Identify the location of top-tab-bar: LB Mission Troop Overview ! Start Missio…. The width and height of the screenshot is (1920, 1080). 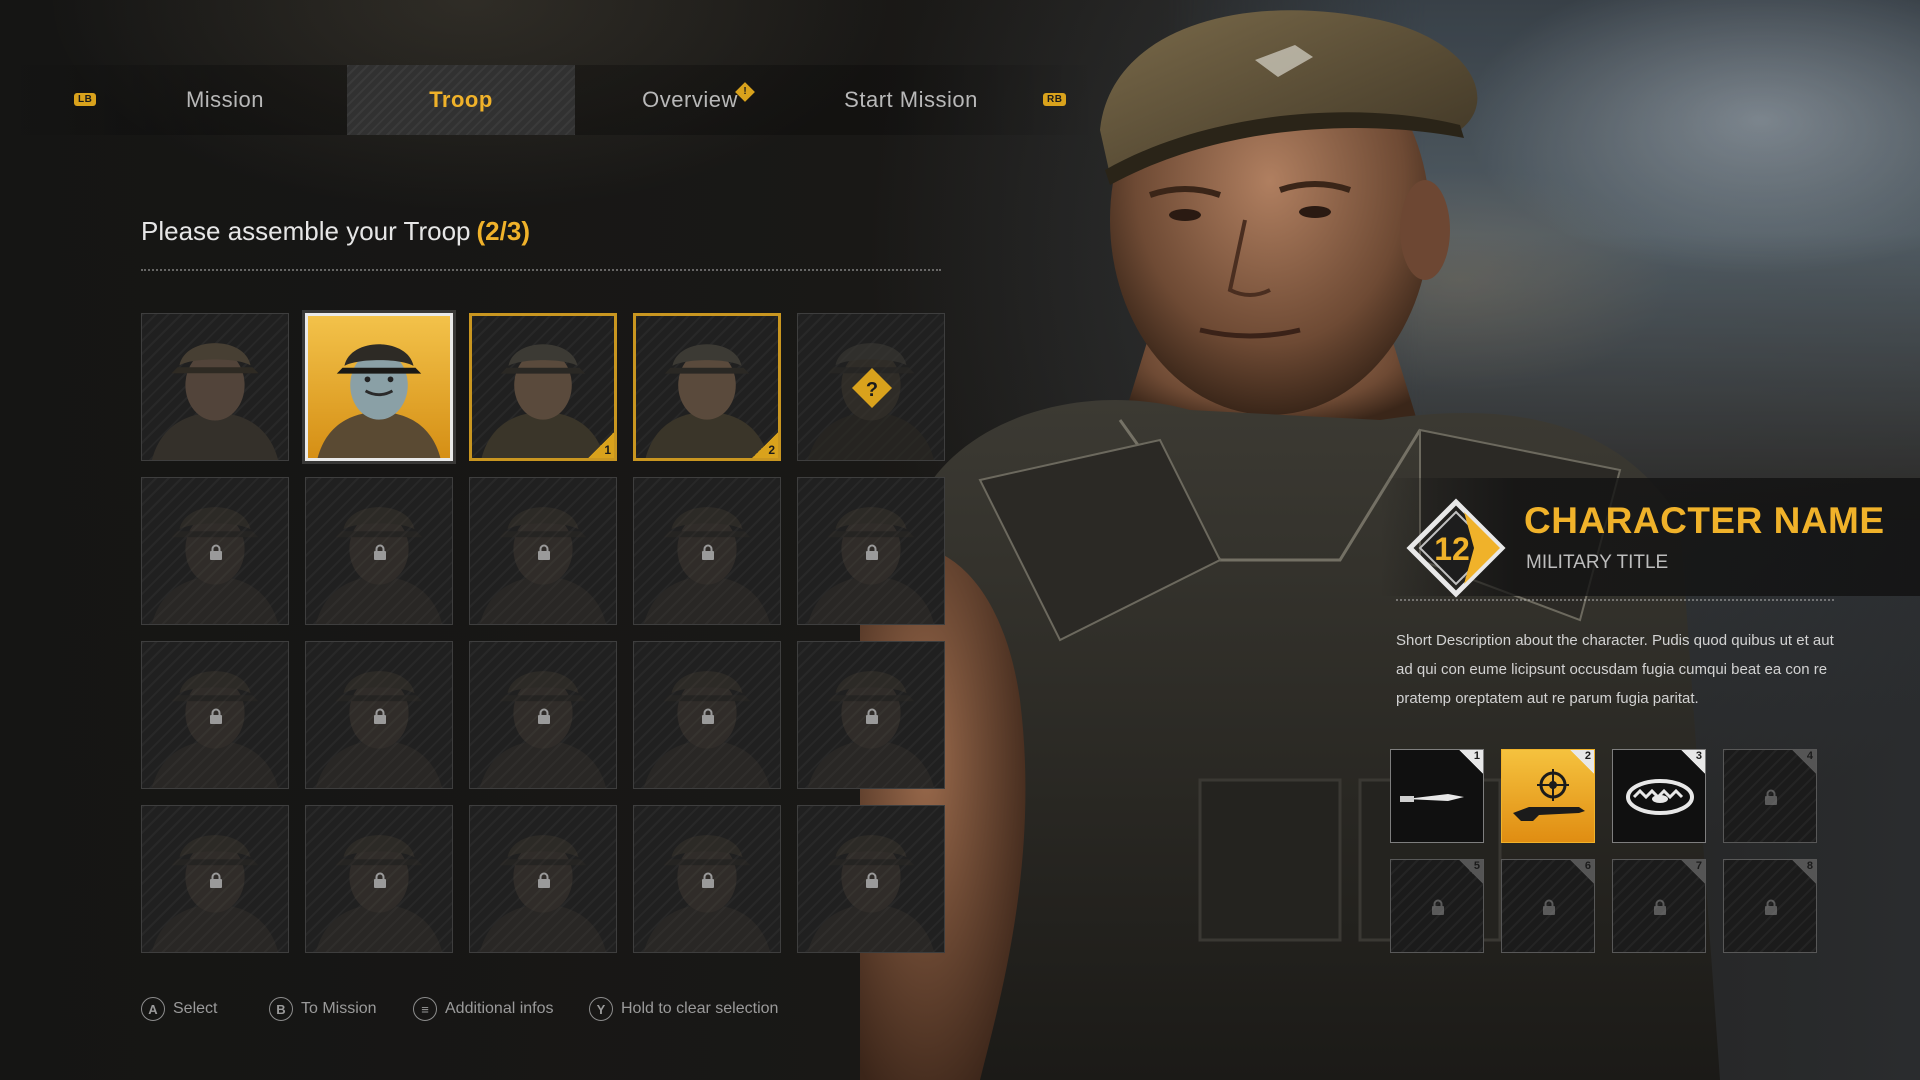
(550, 100).